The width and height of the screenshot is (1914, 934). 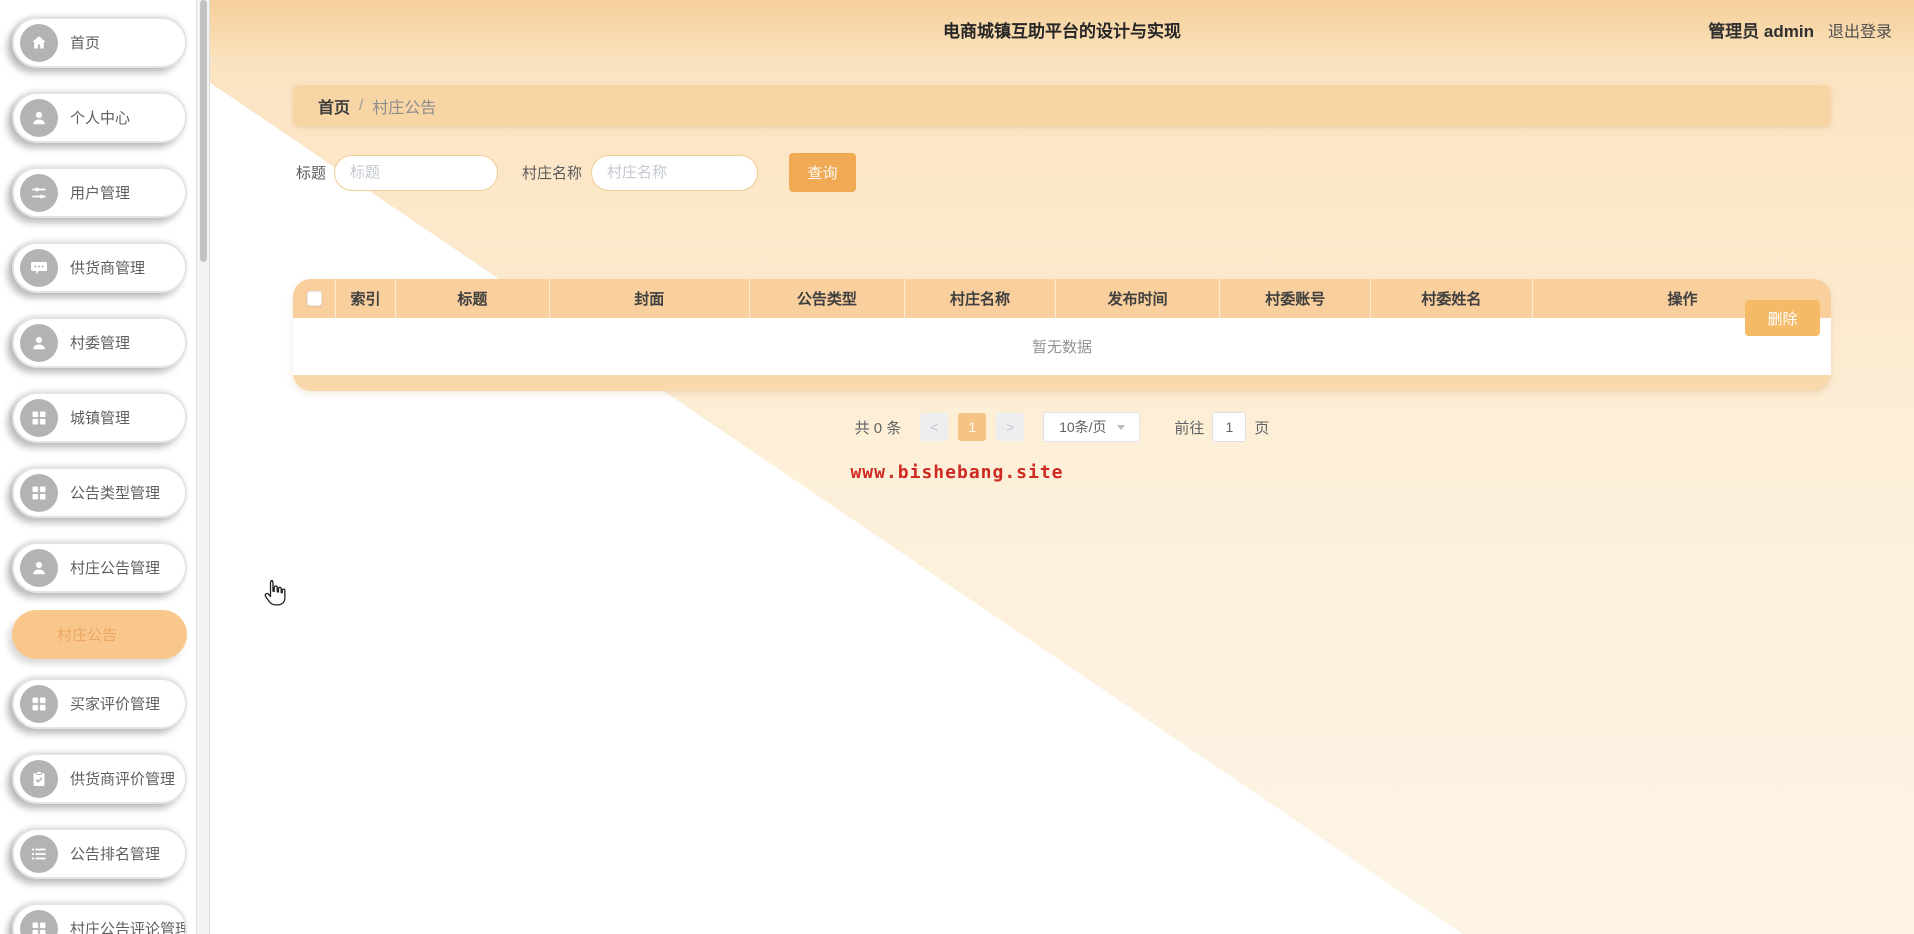 I want to click on page-size-select: 10条/页, so click(x=1092, y=427).